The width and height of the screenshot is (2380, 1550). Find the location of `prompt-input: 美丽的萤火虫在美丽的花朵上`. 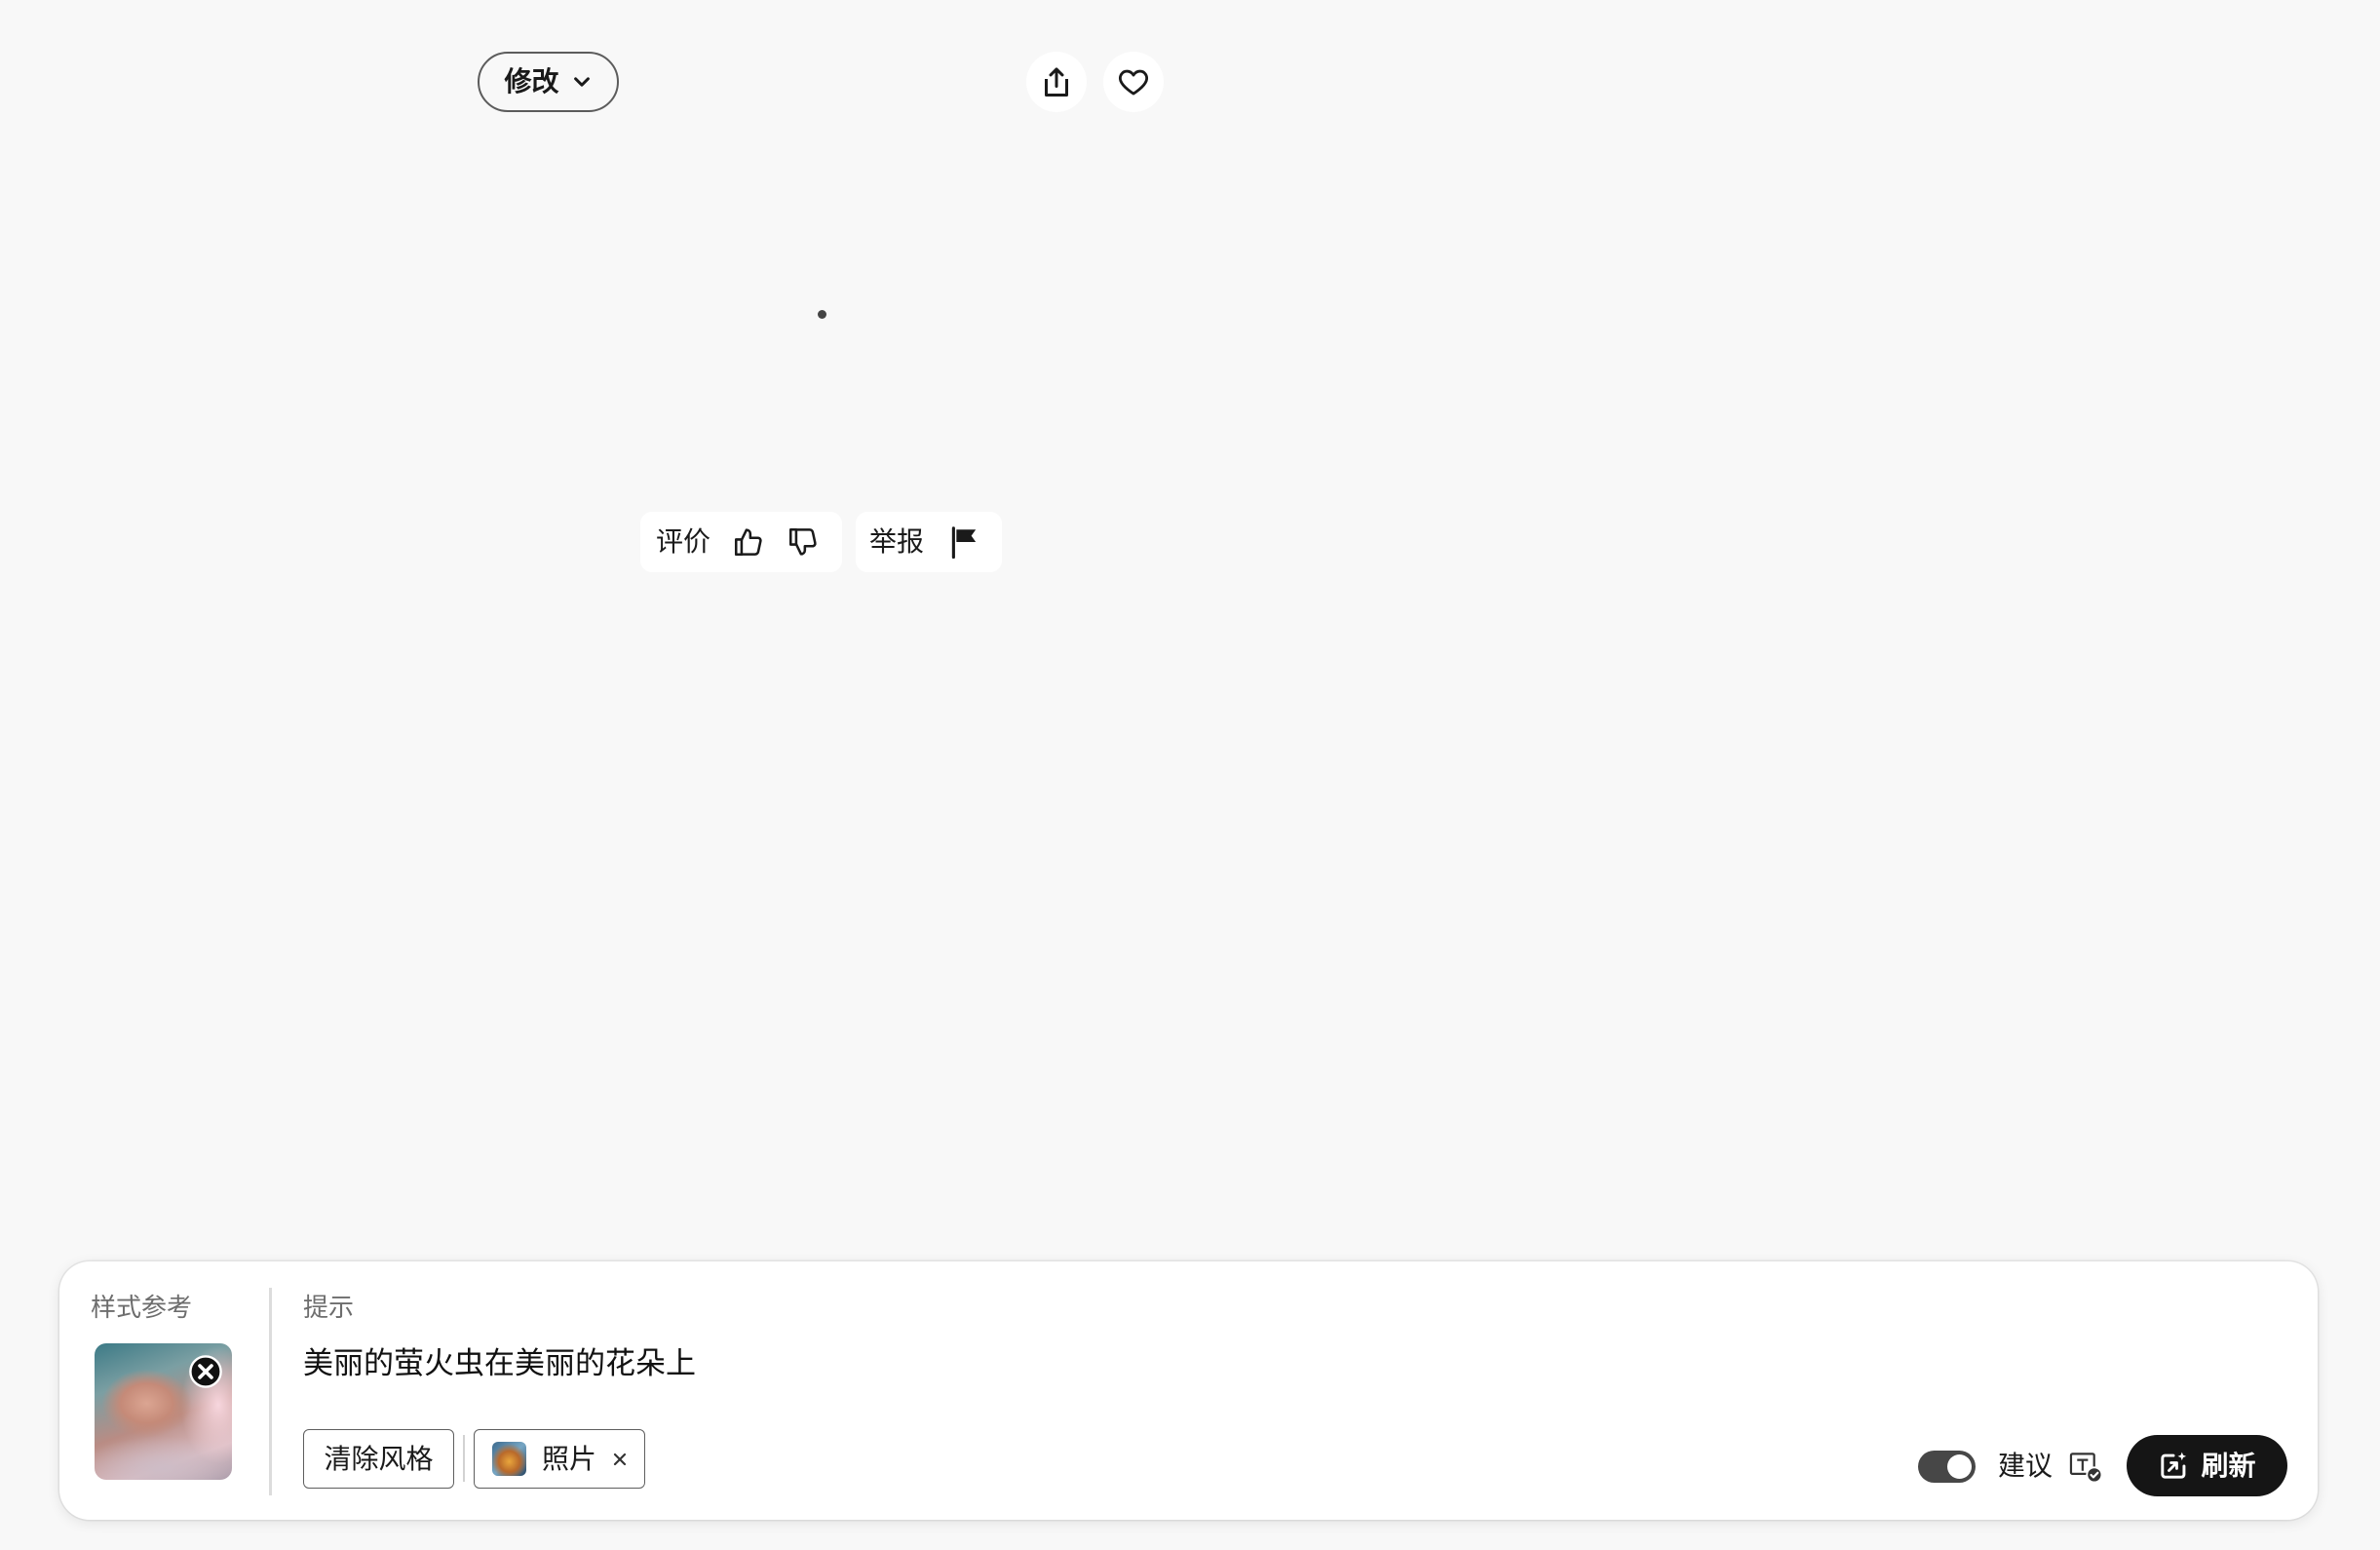

prompt-input: 美丽的萤火虫在美丽的花朵上 is located at coordinates (499, 1363).